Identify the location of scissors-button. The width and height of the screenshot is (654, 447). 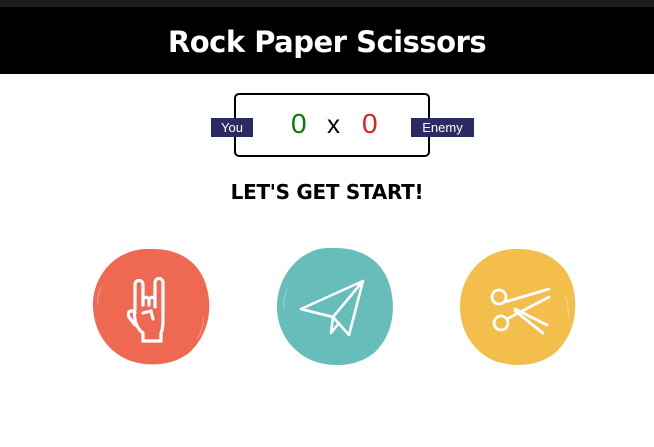
(517, 307).